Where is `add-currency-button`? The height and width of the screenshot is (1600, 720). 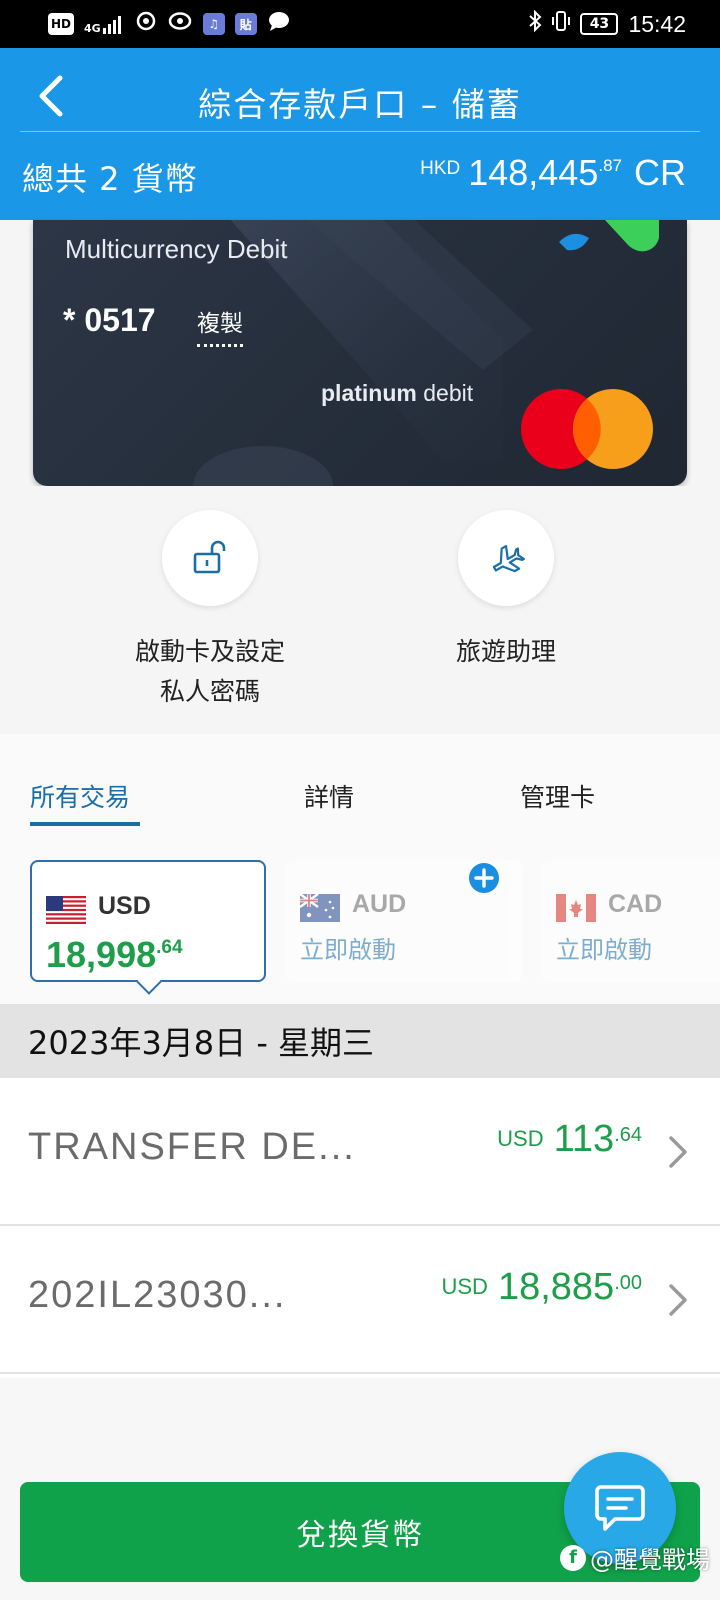
add-currency-button is located at coordinates (484, 878).